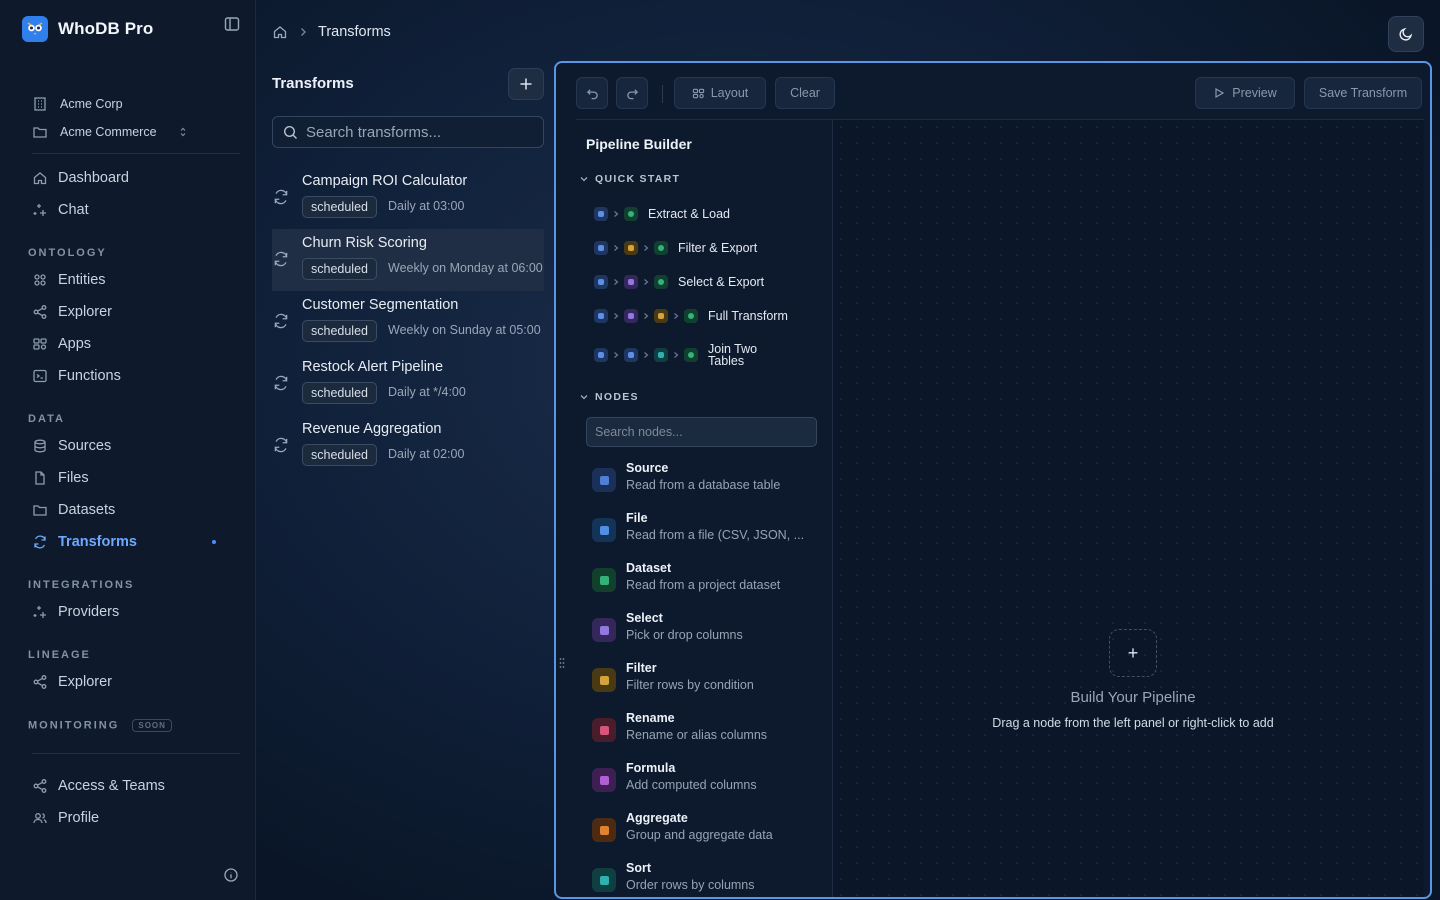 The height and width of the screenshot is (900, 1440). What do you see at coordinates (632, 93) in the screenshot?
I see `redo-button` at bounding box center [632, 93].